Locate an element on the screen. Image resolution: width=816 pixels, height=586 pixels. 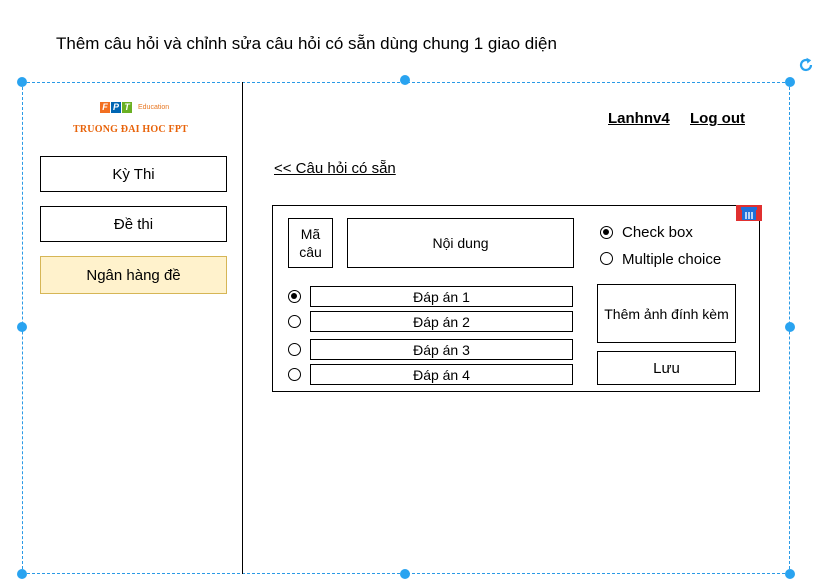
school-logo: F P T Education TRUONG ĐAI HOC FPT is located at coordinates (136, 120).